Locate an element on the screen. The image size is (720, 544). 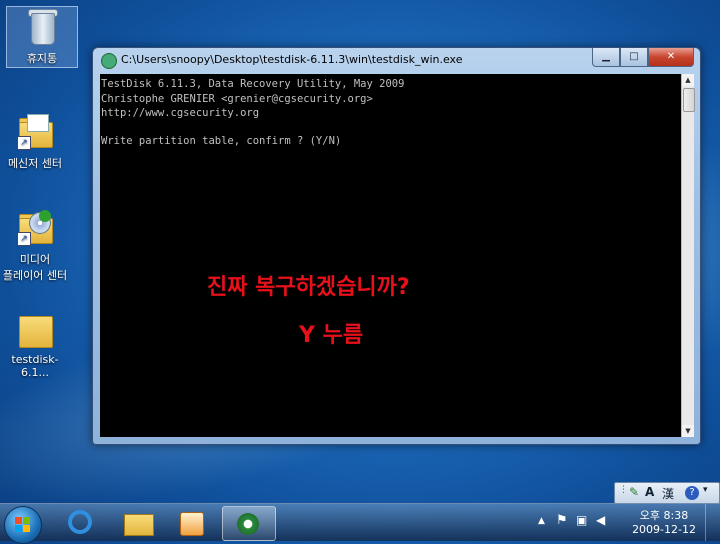
taskbar: ▲ ⚑ ▣ ◀ 오후 8:38 2009-12-12 is located at coordinates (360, 523).